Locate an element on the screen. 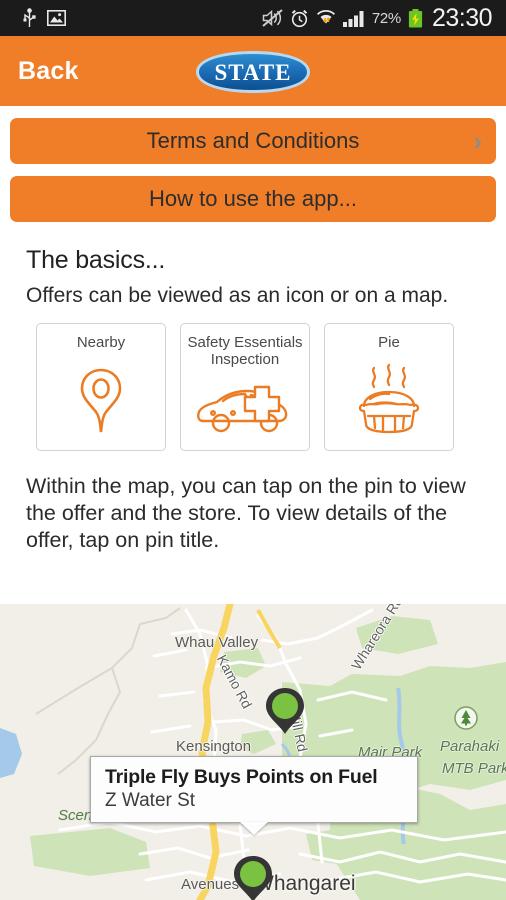  card-safety-essentials-inspection: Safety Essentials Inspection is located at coordinates (245, 386).